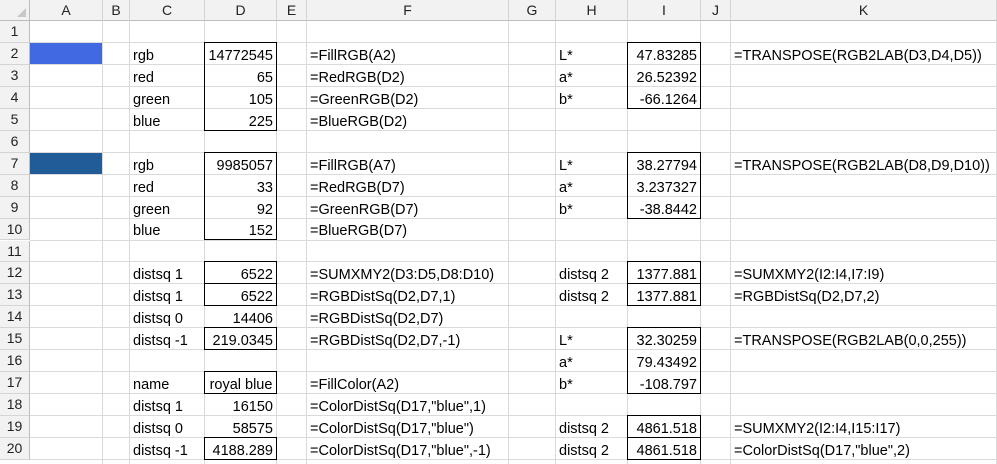  What do you see at coordinates (664, 383) in the screenshot?
I see `cell-i17: -108.797` at bounding box center [664, 383].